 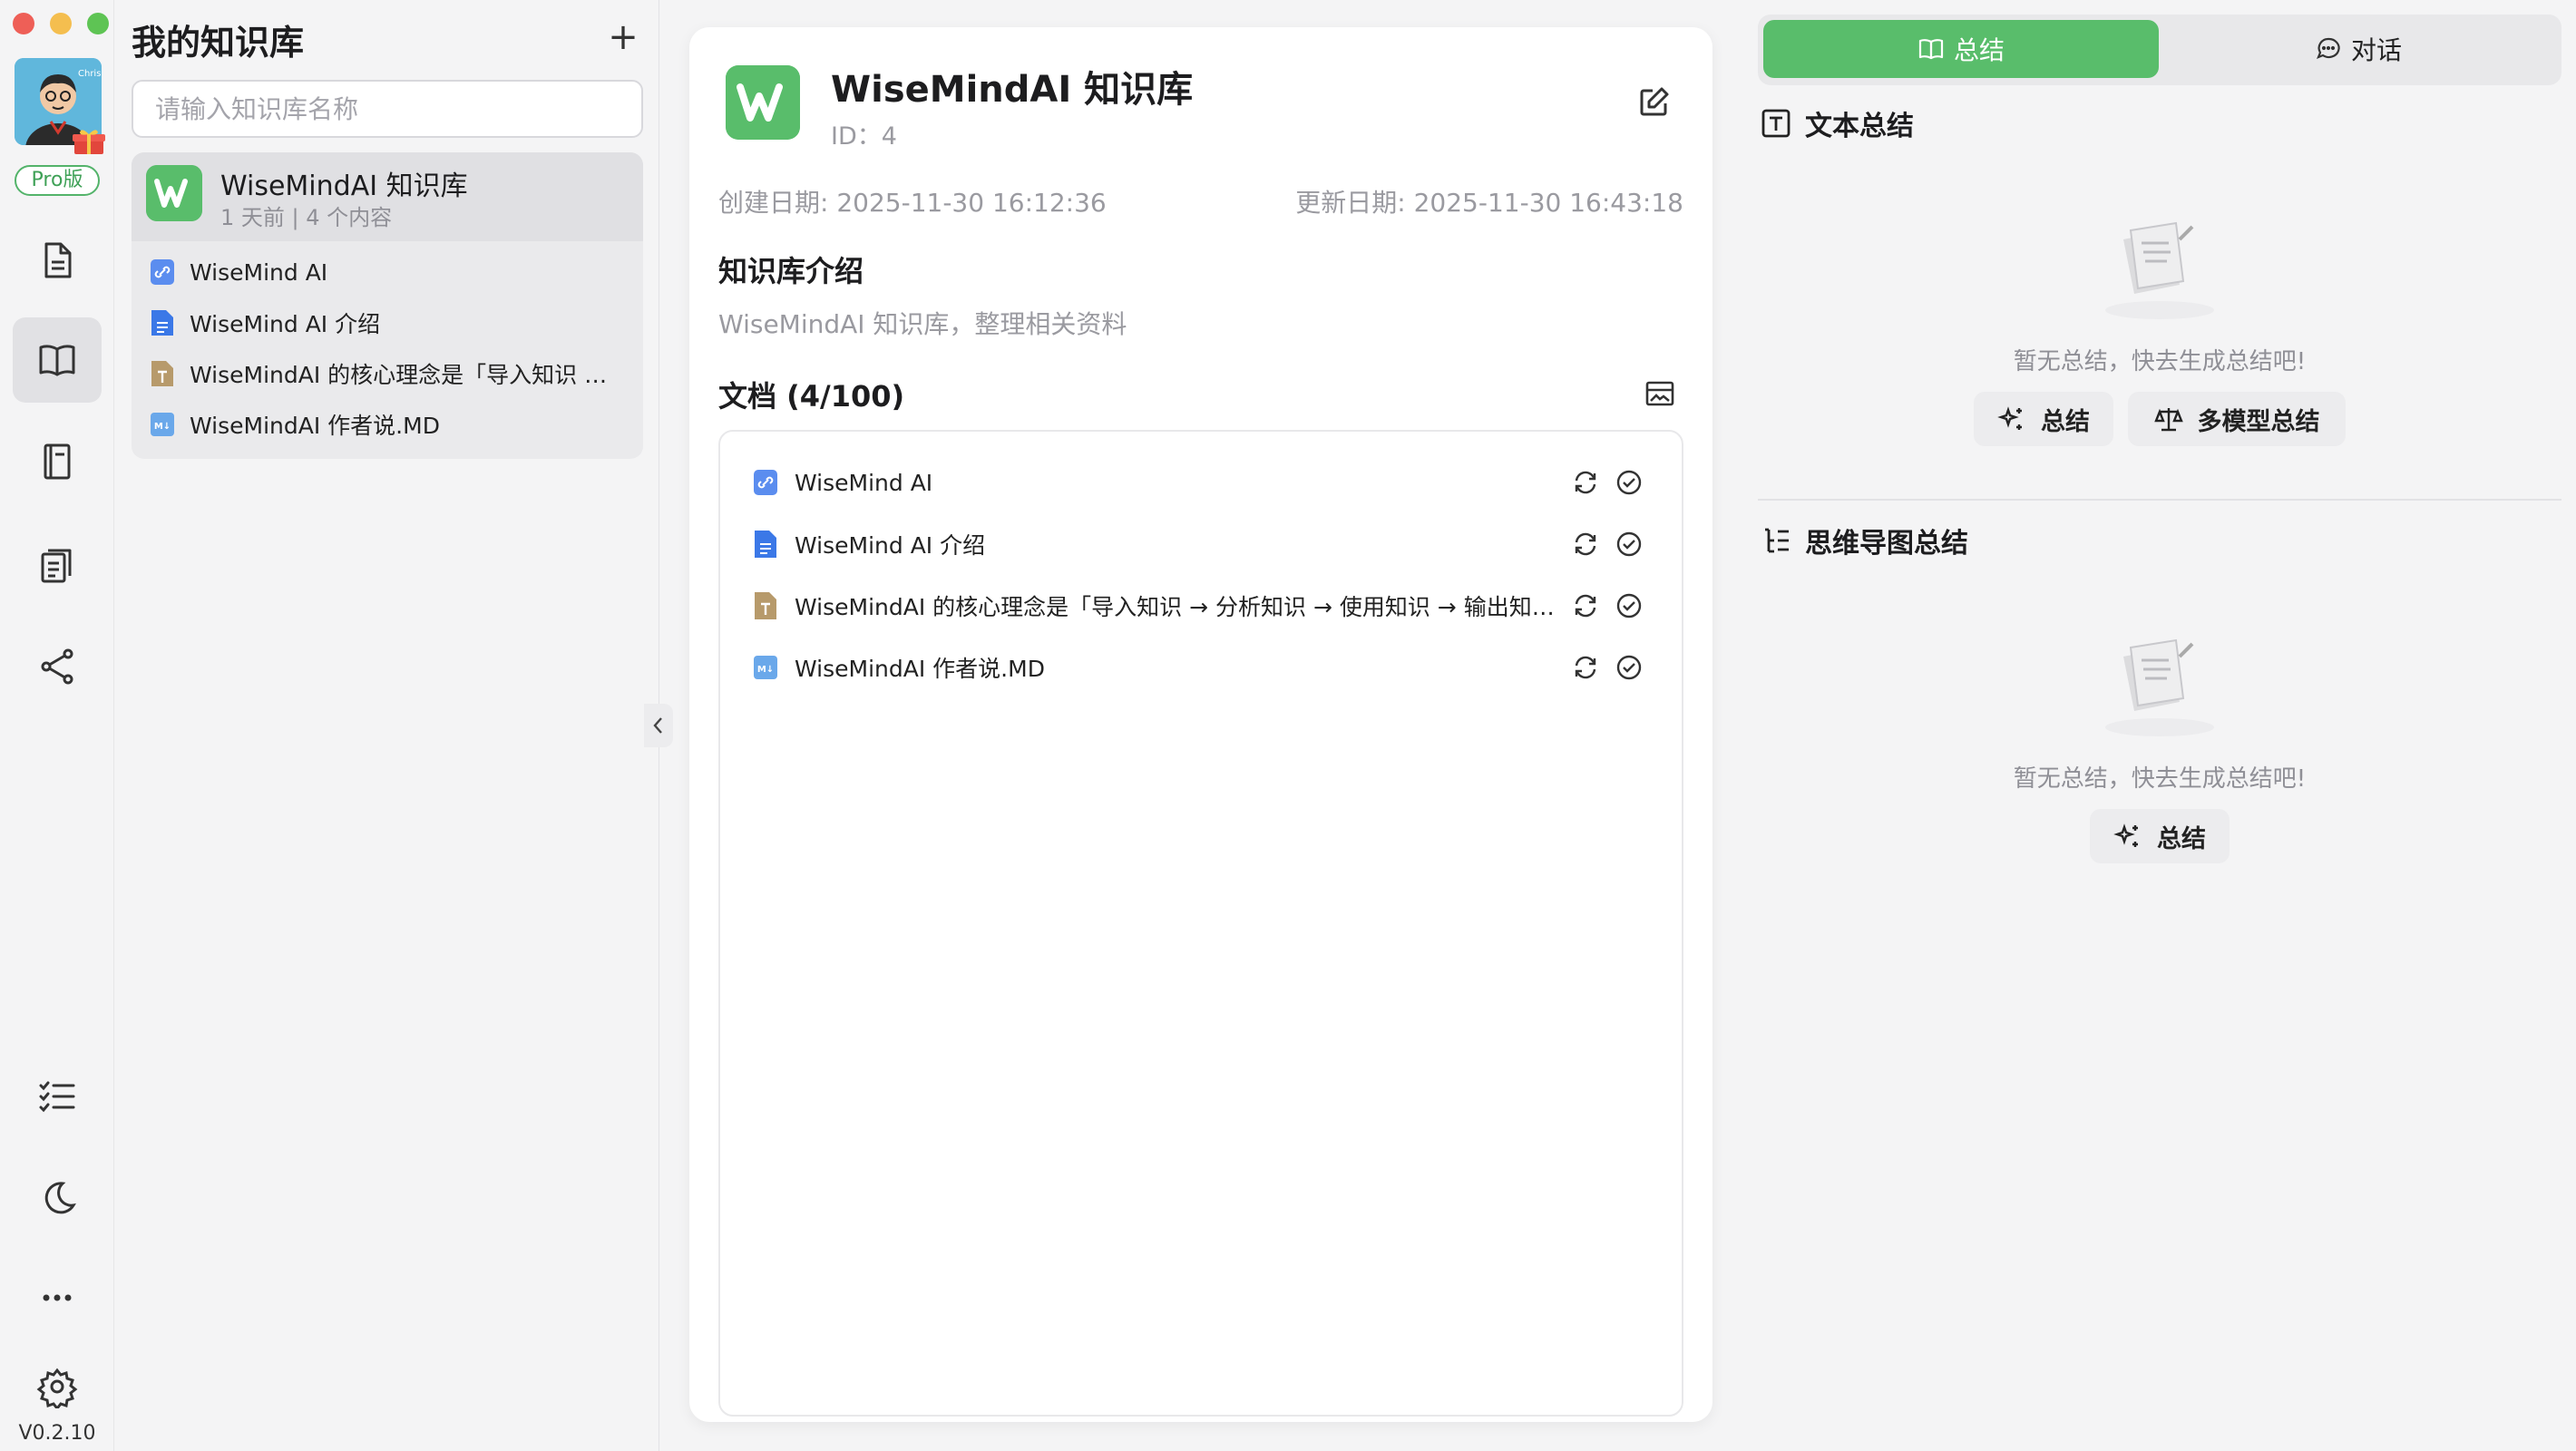 I want to click on updated-date: 更新日期: 2025-11-30 16:43:18, so click(x=1489, y=203).